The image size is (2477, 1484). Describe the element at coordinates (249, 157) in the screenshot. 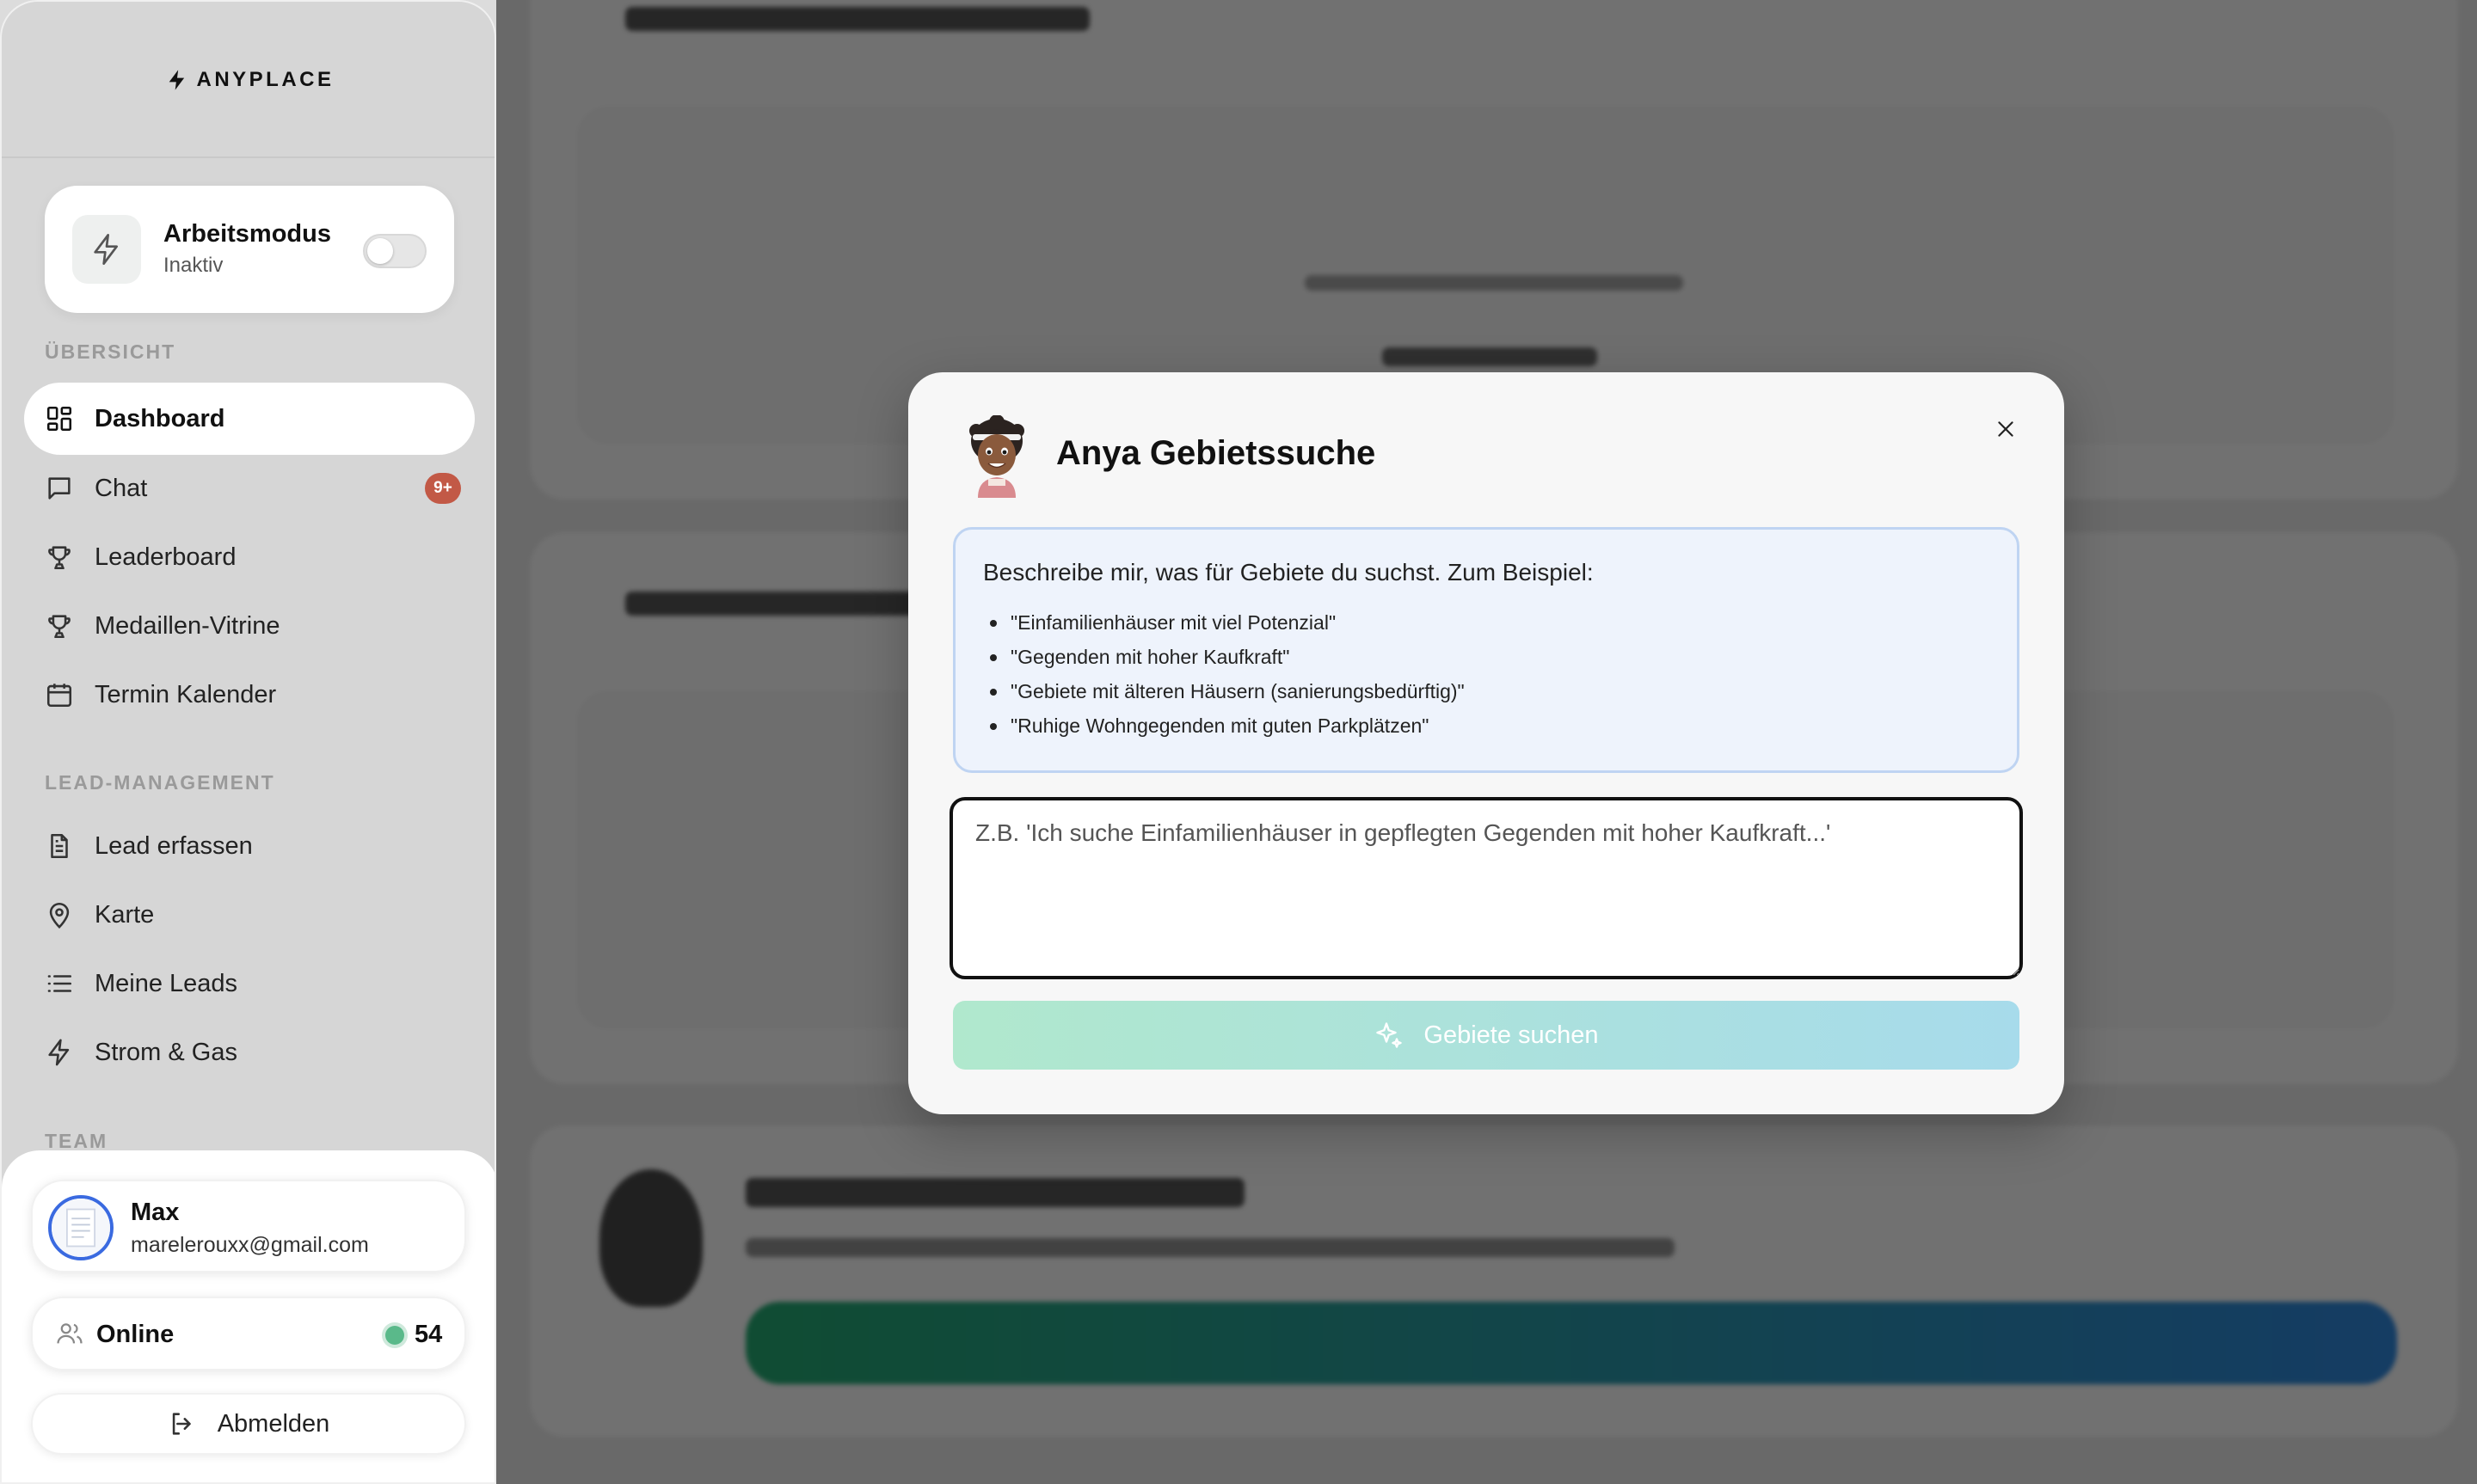

I see `divider` at that location.